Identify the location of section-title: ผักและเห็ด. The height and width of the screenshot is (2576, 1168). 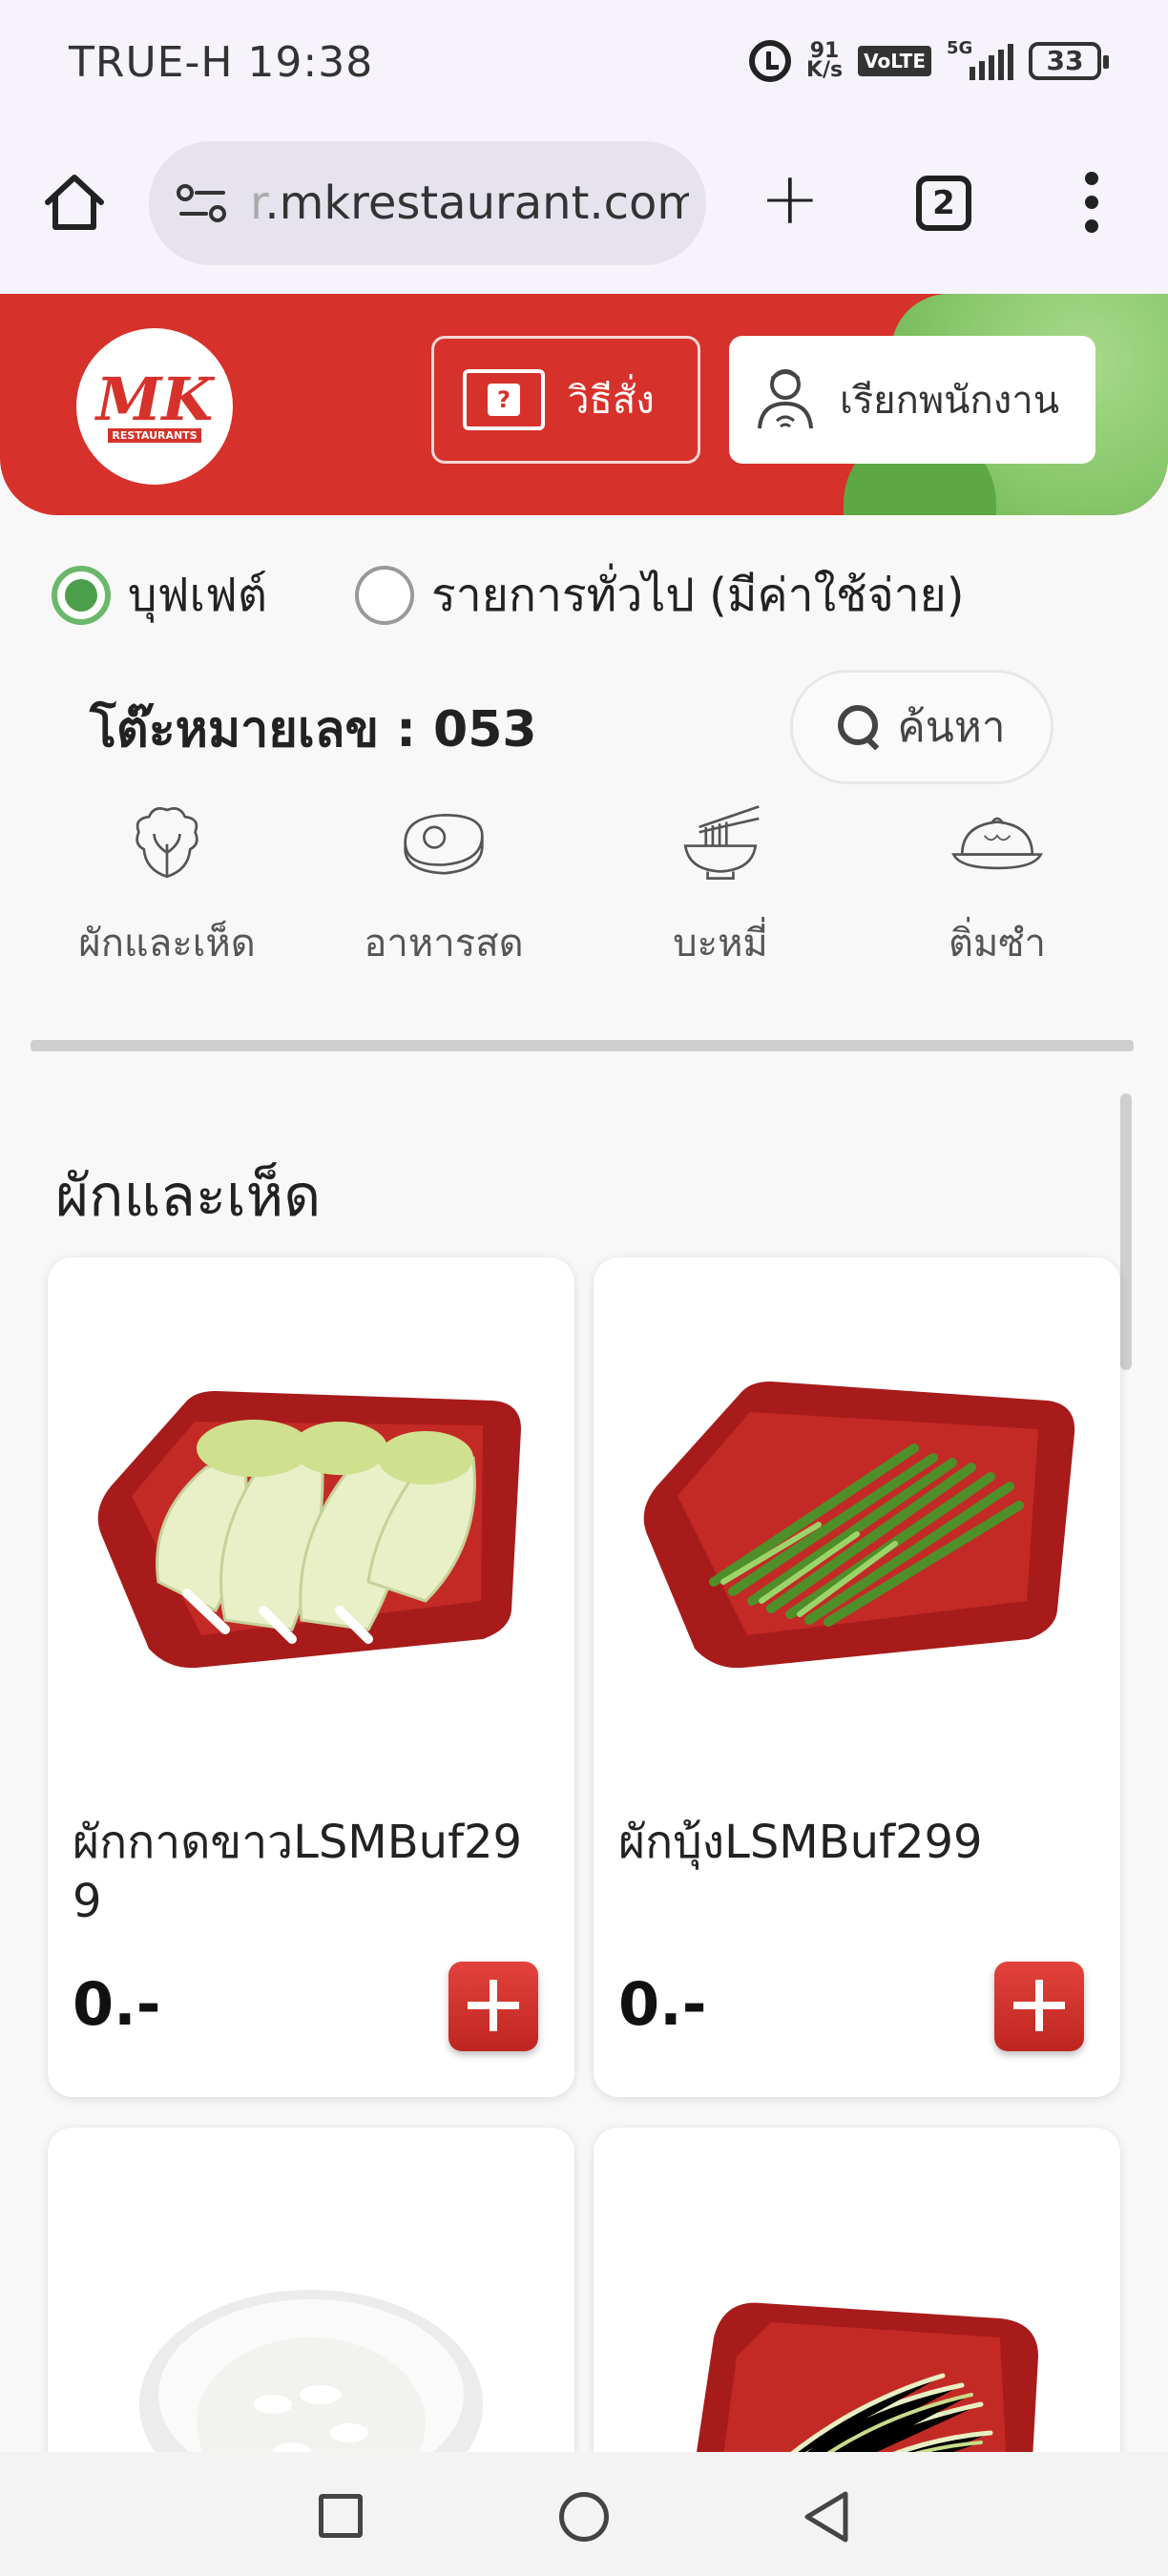
(188, 1196).